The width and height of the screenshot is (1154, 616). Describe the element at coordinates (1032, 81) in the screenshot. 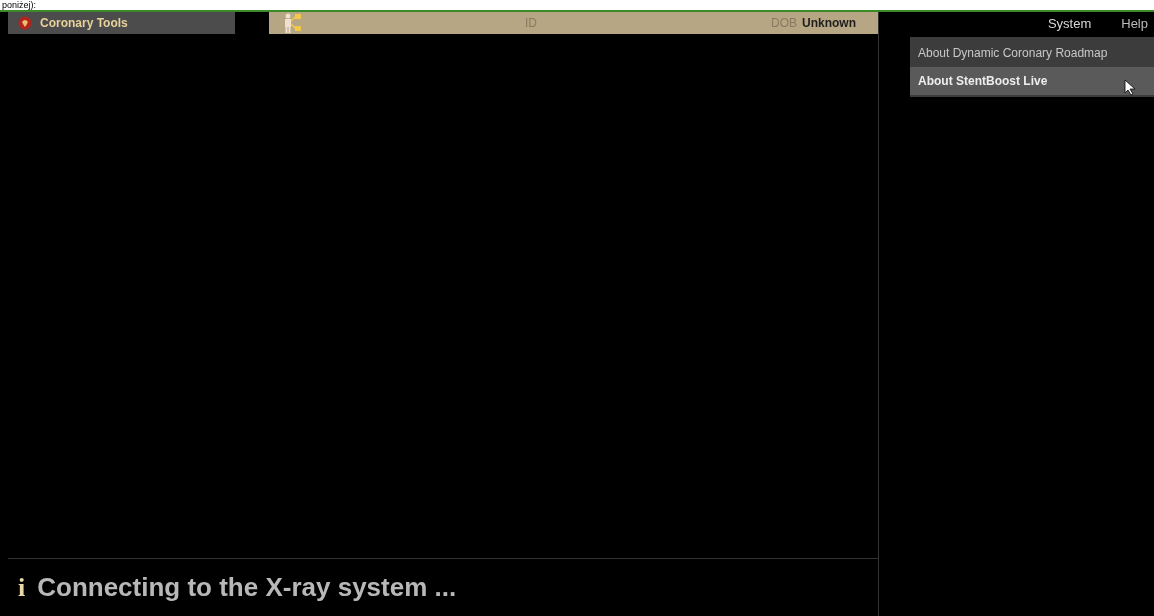

I see `dropdown-item: About StentBoost Live` at that location.